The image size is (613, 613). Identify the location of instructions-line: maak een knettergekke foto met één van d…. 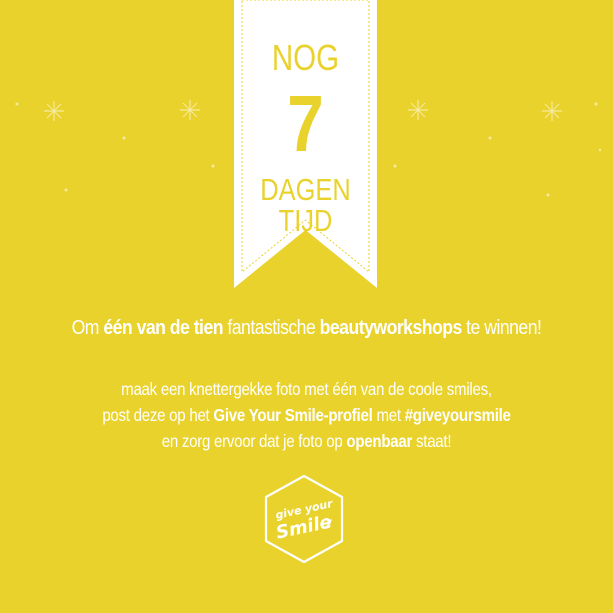
(306, 389).